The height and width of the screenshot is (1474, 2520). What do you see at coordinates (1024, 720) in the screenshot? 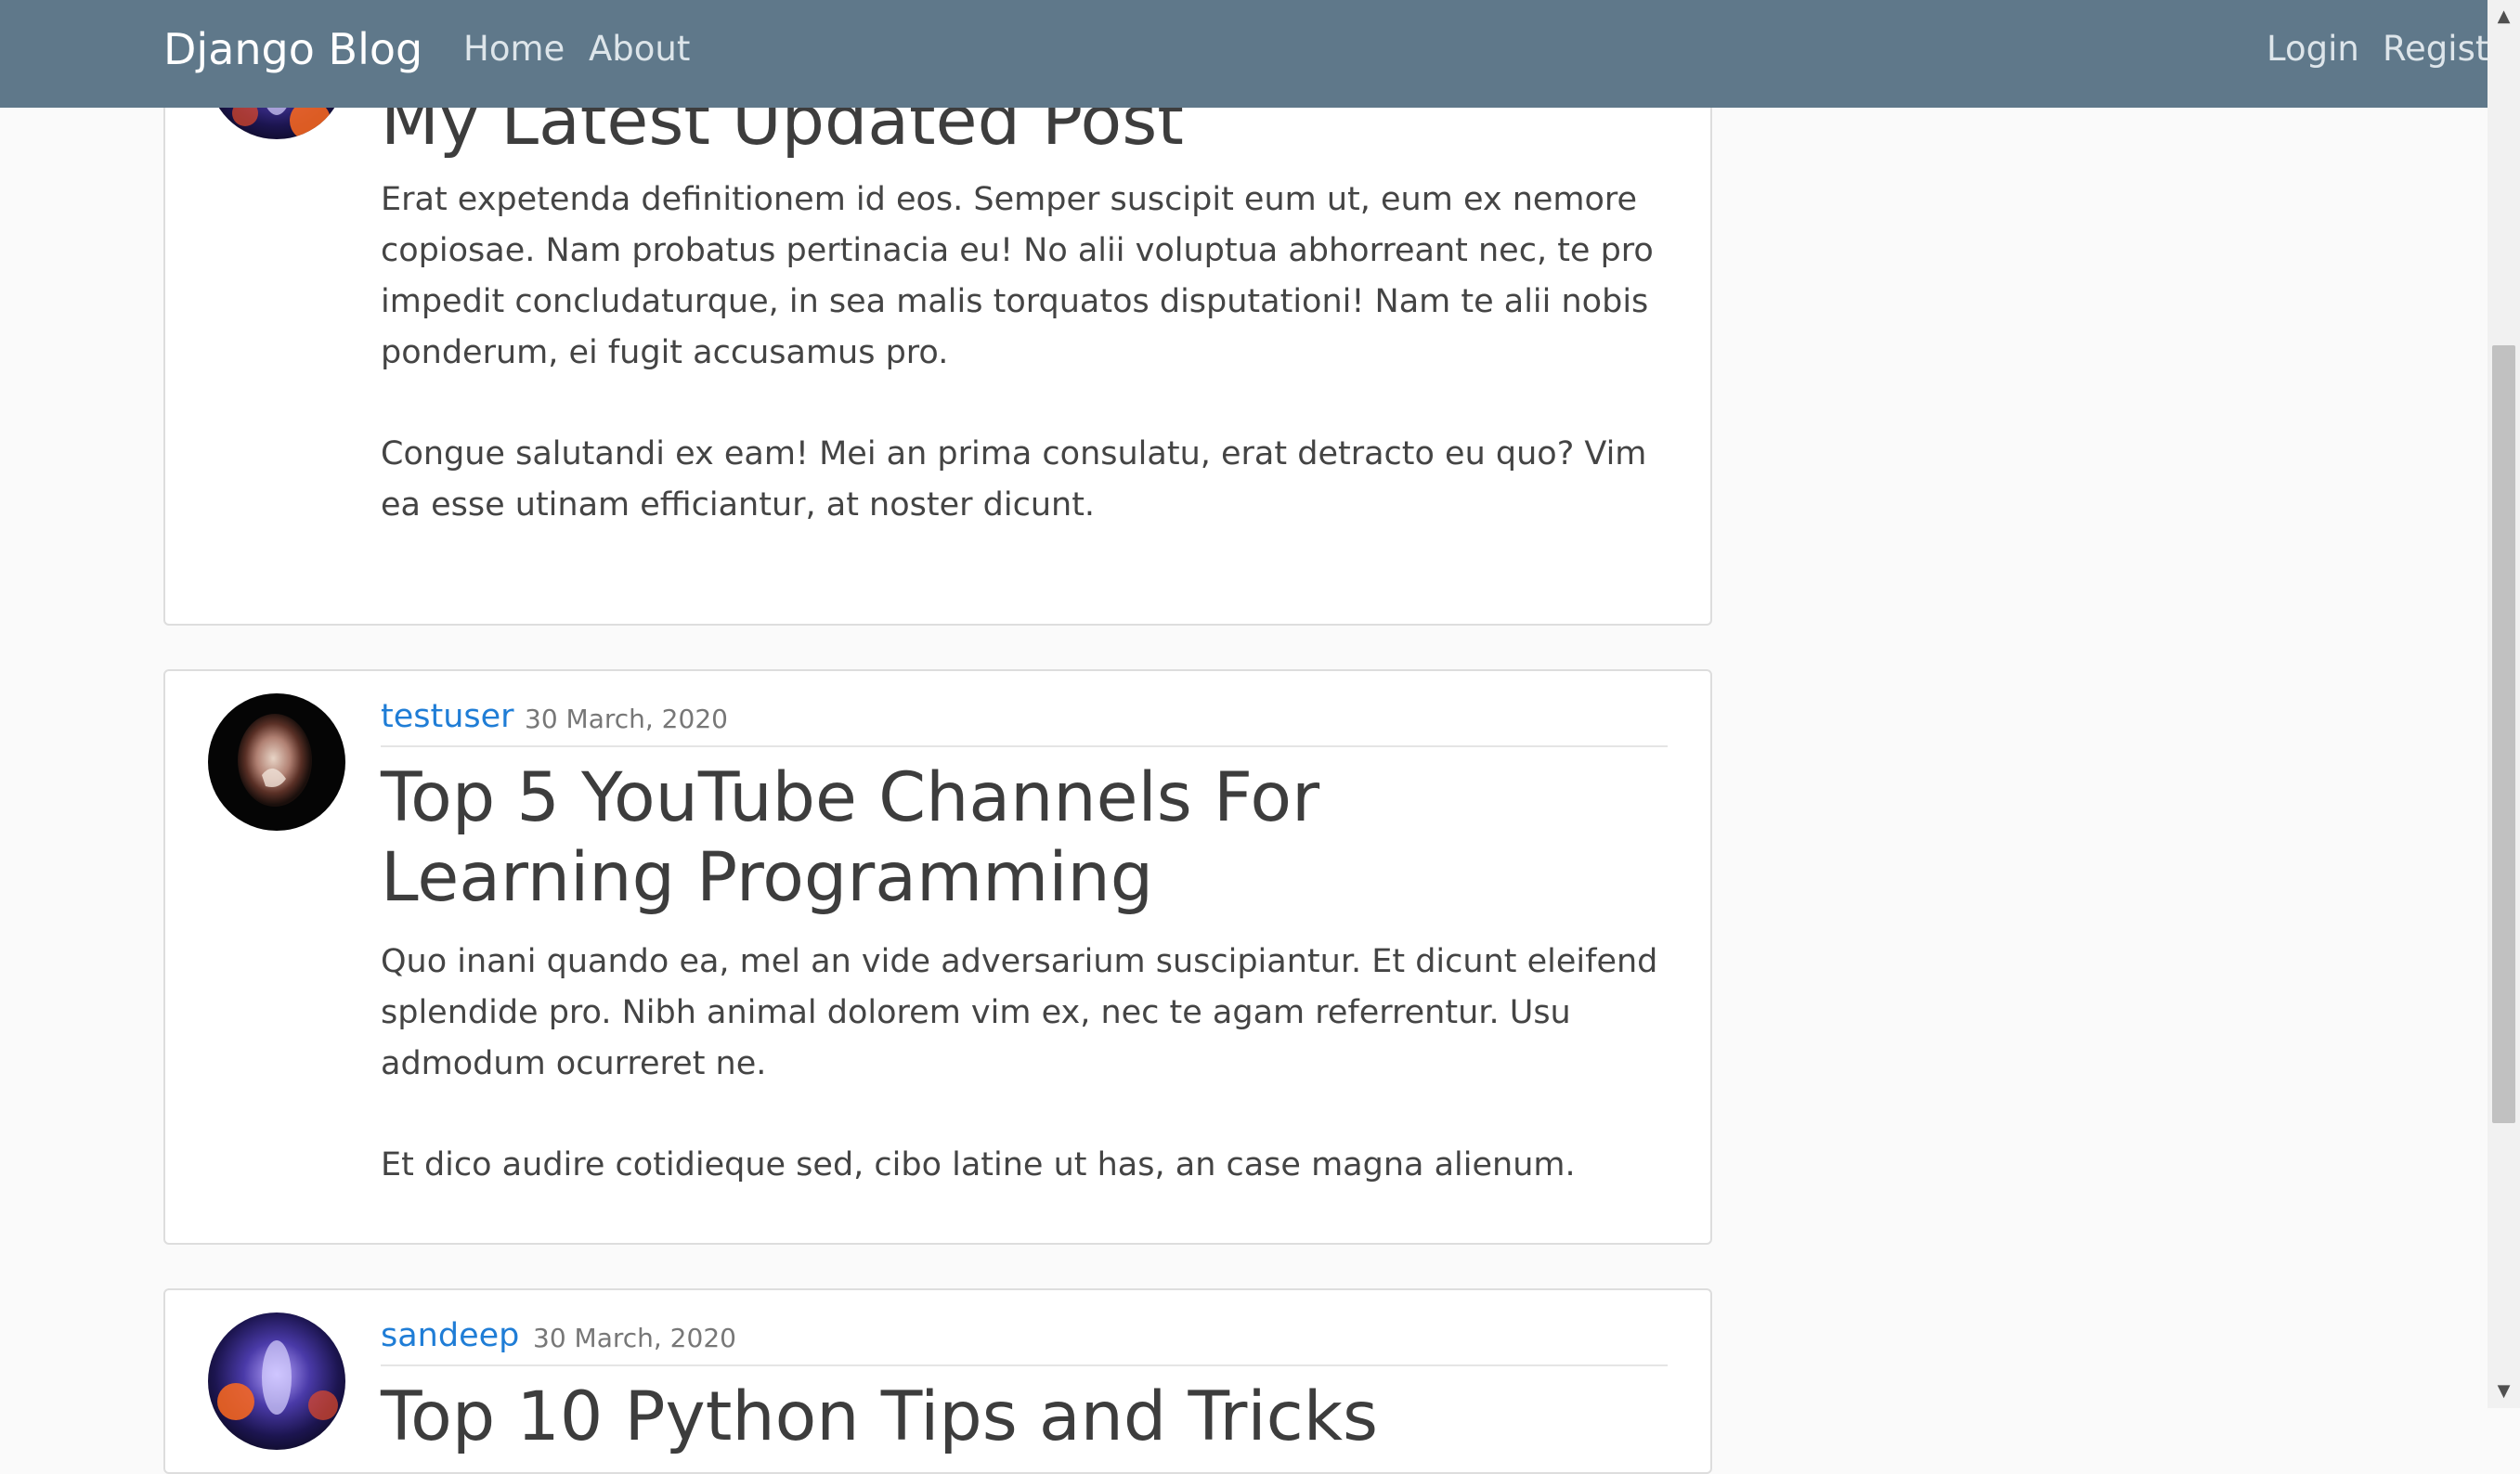
I see `post-meta: testuser 30 March, 2020` at bounding box center [1024, 720].